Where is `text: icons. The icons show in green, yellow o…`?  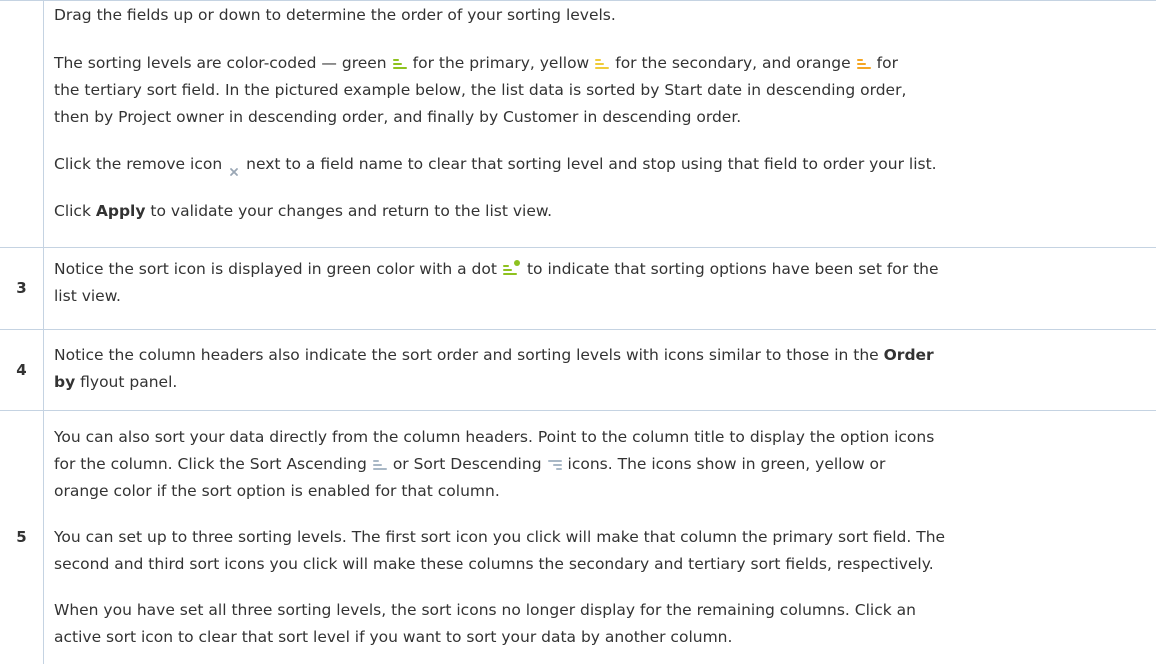 text: icons. The icons show in green, yellow o… is located at coordinates (726, 464).